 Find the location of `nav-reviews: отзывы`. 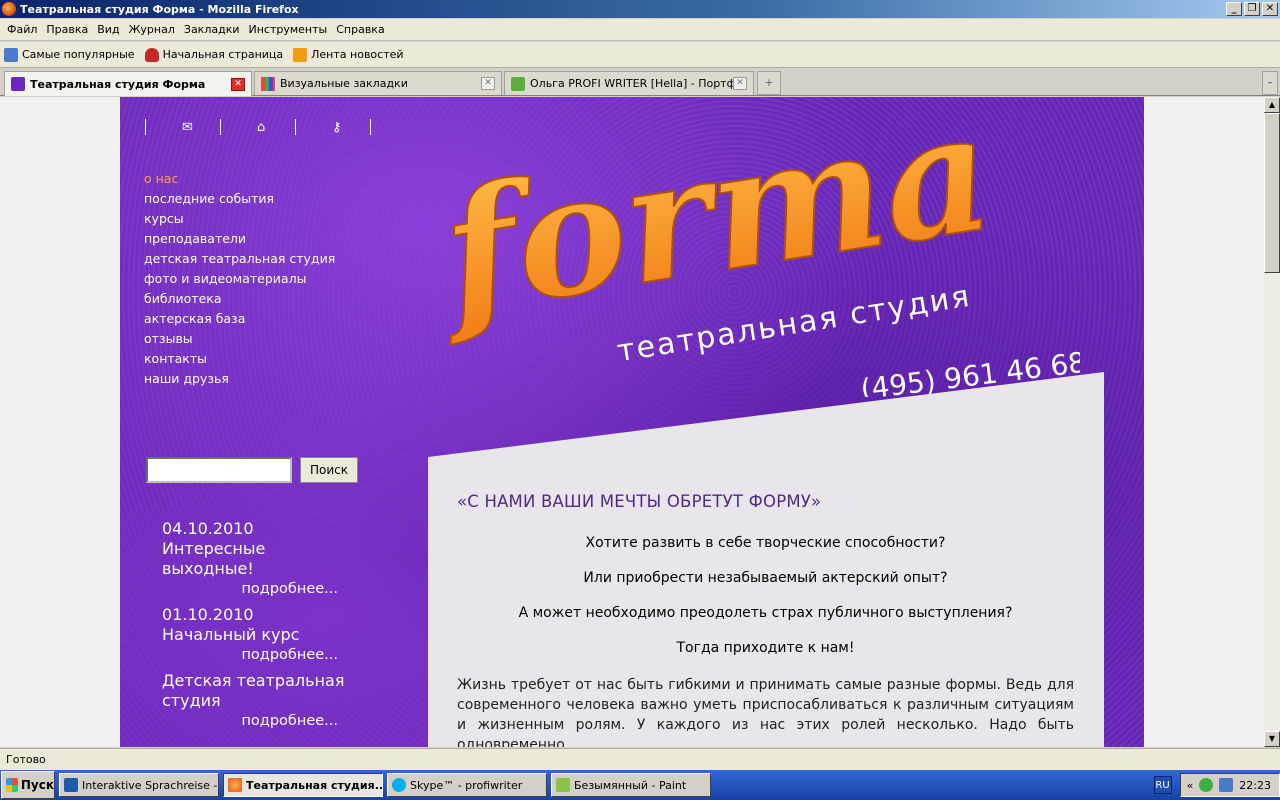

nav-reviews: отзывы is located at coordinates (239, 339).